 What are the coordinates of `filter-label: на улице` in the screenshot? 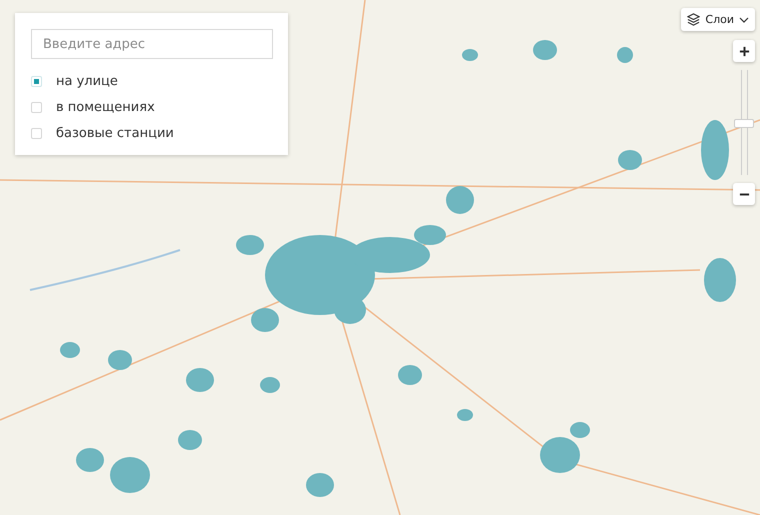 It's located at (87, 81).